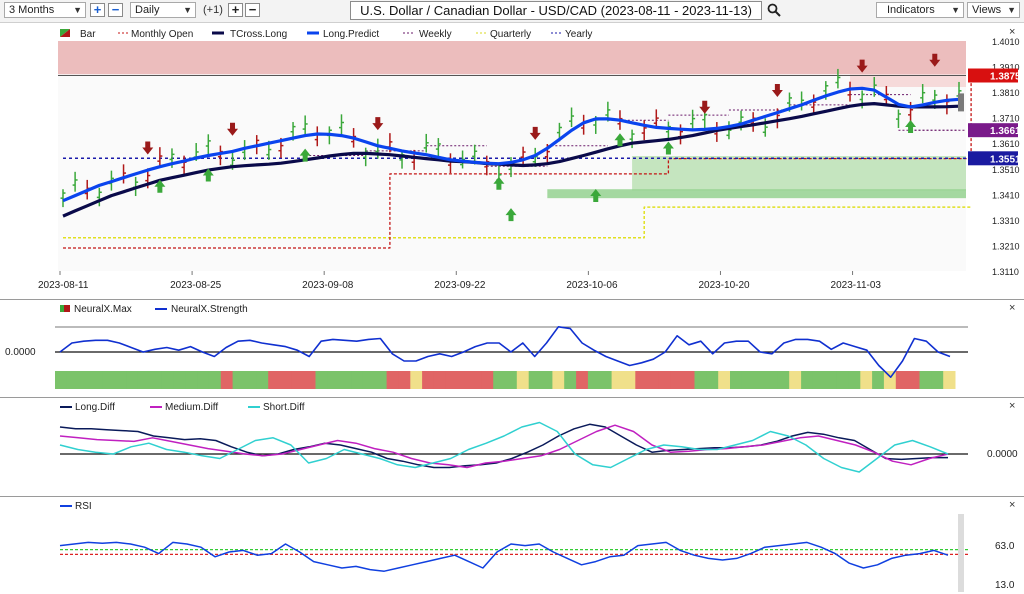 The width and height of the screenshot is (1024, 594). I want to click on legend-neuralx-strength: NeuralX.Strength, so click(209, 309).